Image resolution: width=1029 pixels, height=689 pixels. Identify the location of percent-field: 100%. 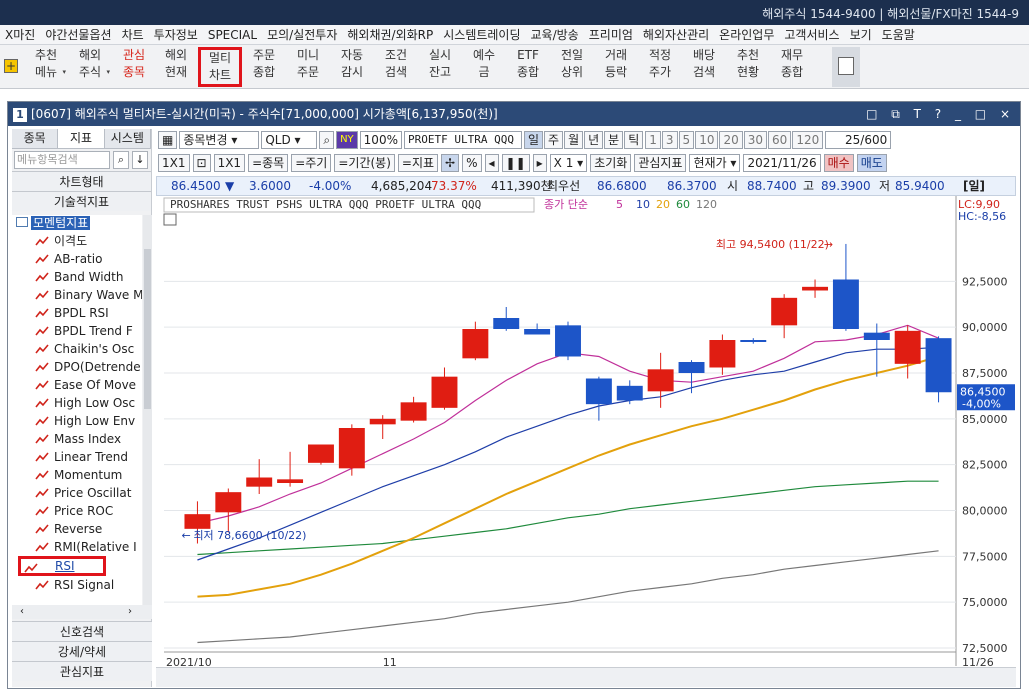
(380, 140).